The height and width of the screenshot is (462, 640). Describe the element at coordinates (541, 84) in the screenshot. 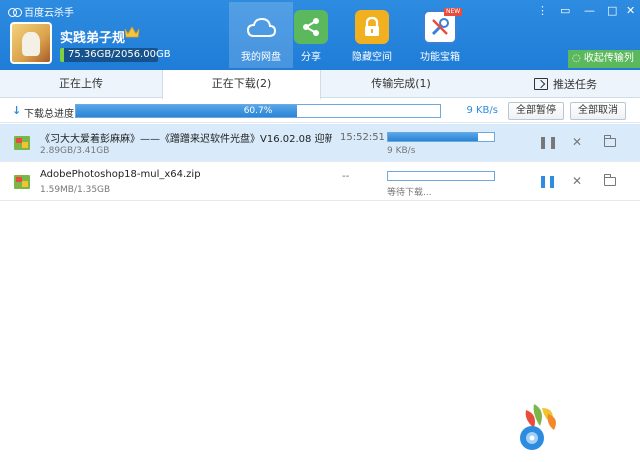

I see `push-icon` at that location.